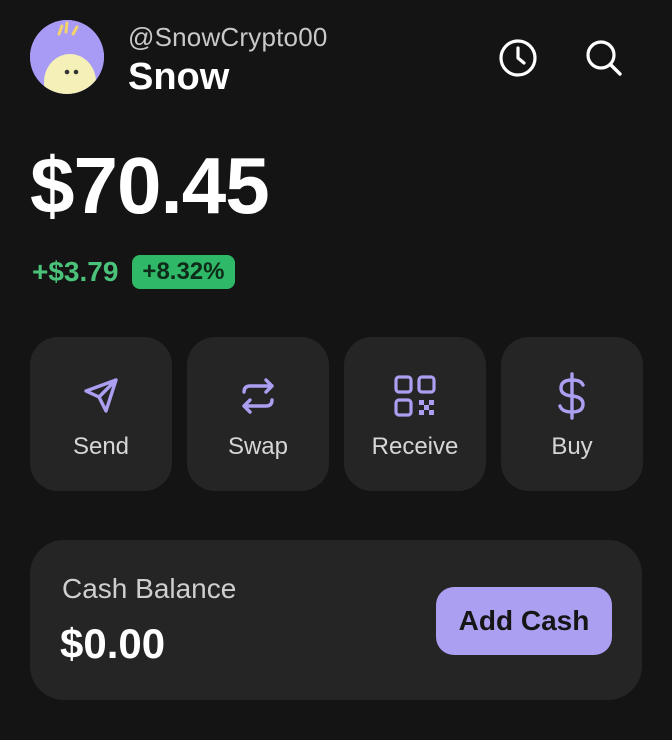 The width and height of the screenshot is (672, 740). What do you see at coordinates (415, 446) in the screenshot?
I see `receive-label: Receive` at bounding box center [415, 446].